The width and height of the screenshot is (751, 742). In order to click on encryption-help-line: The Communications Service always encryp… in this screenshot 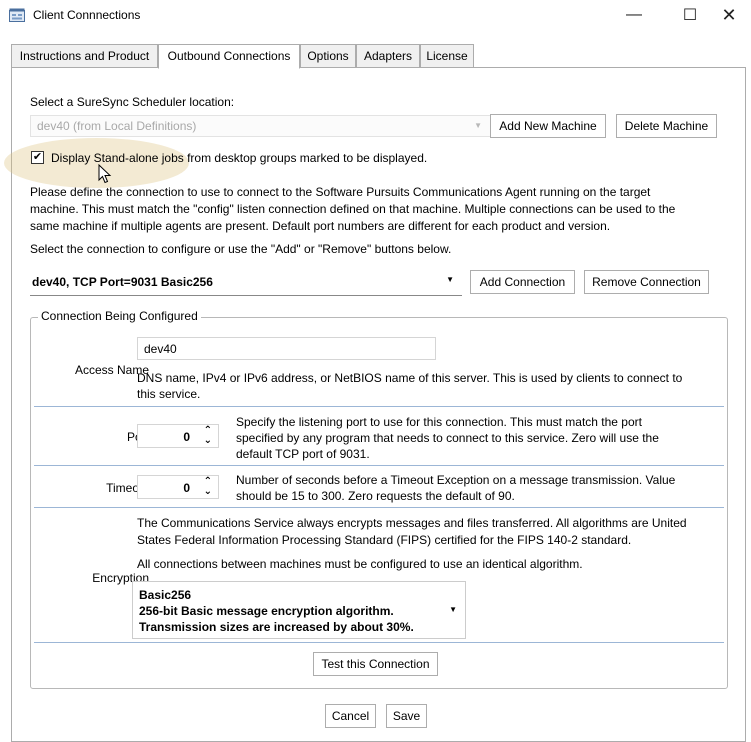, I will do `click(412, 523)`.